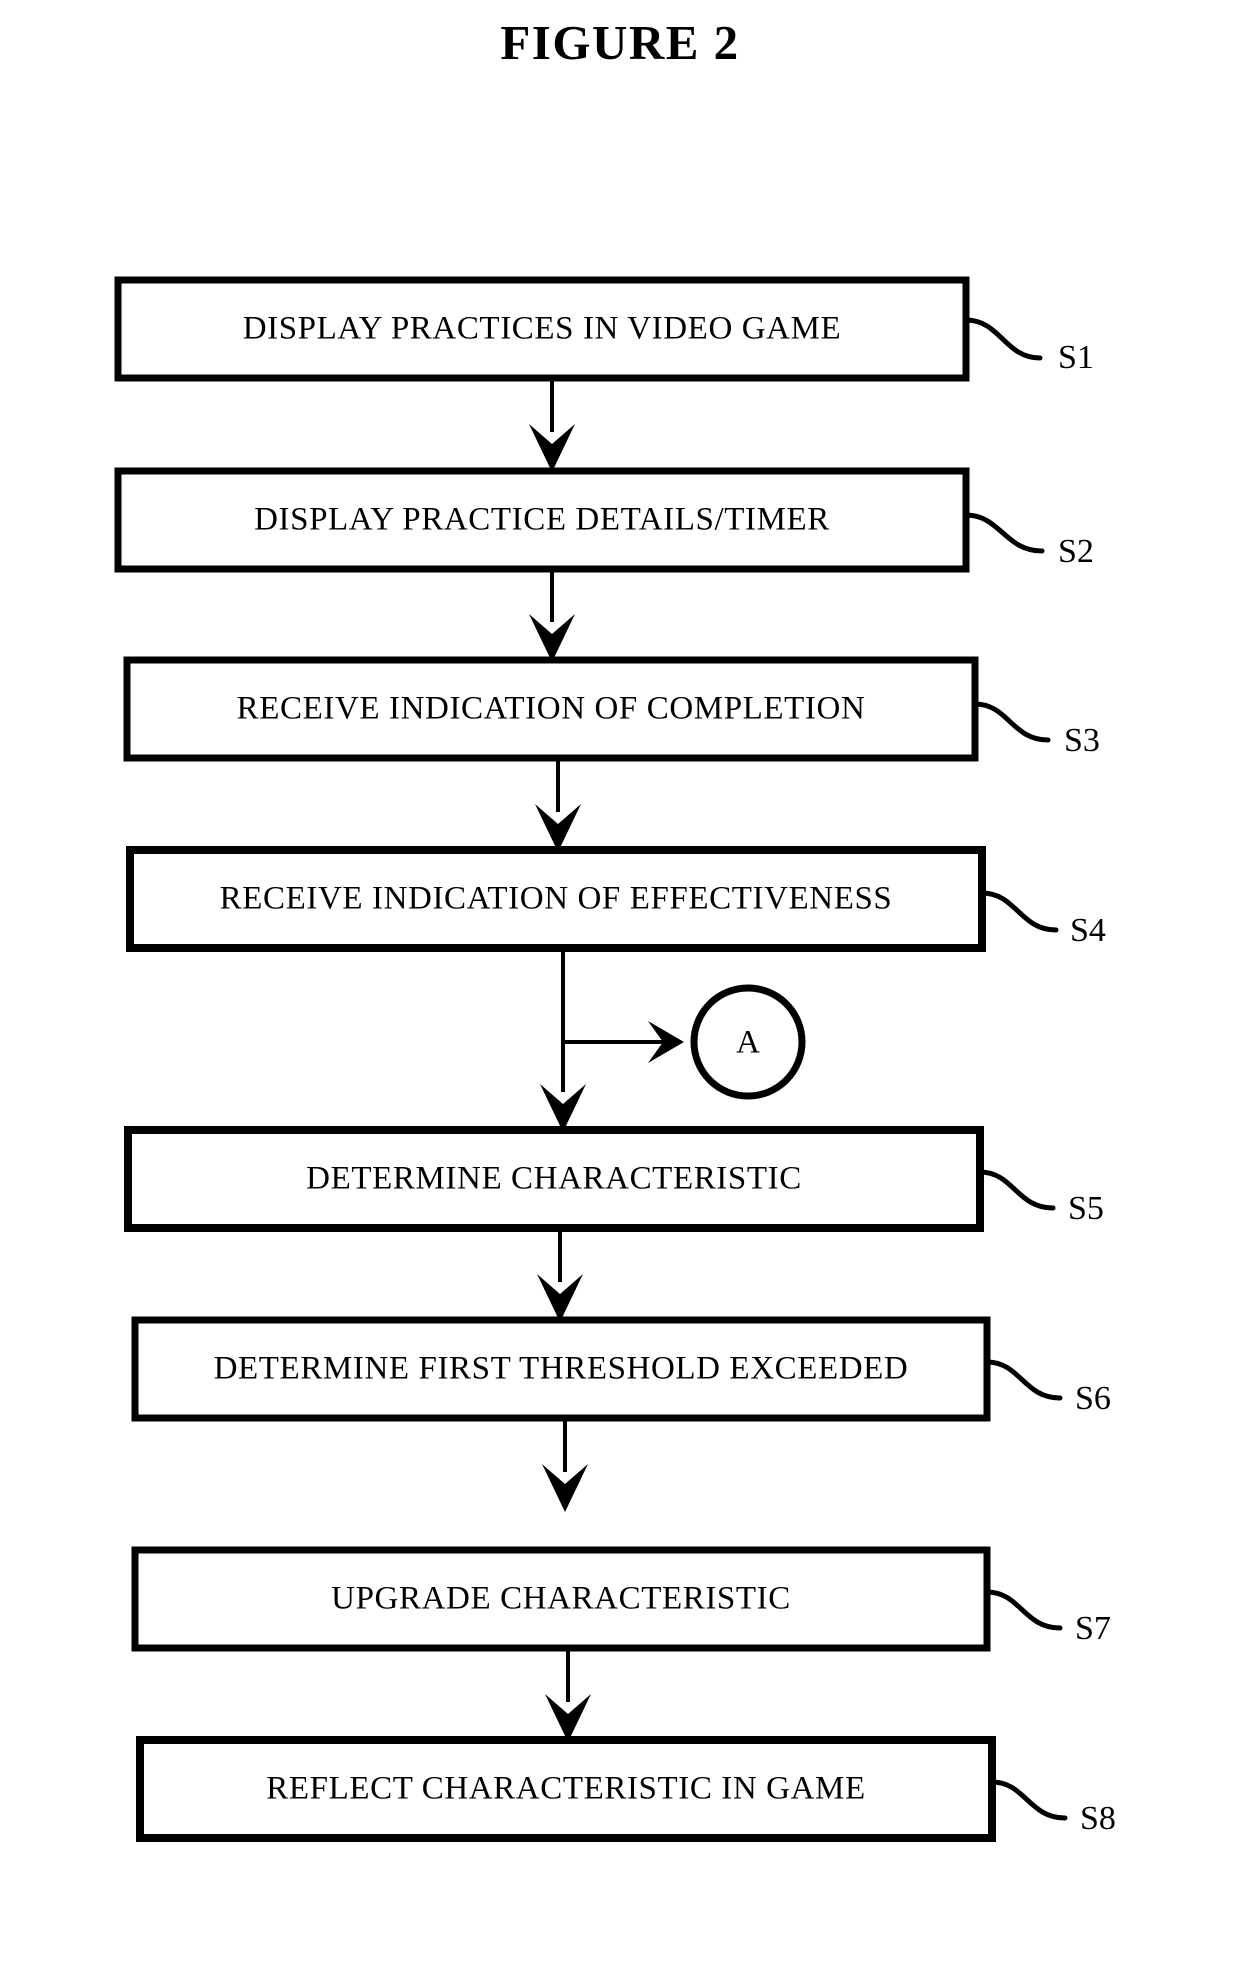  I want to click on flow-step-s2: DISPLAY PRACTICE DETAILS/TIMER, so click(542, 520).